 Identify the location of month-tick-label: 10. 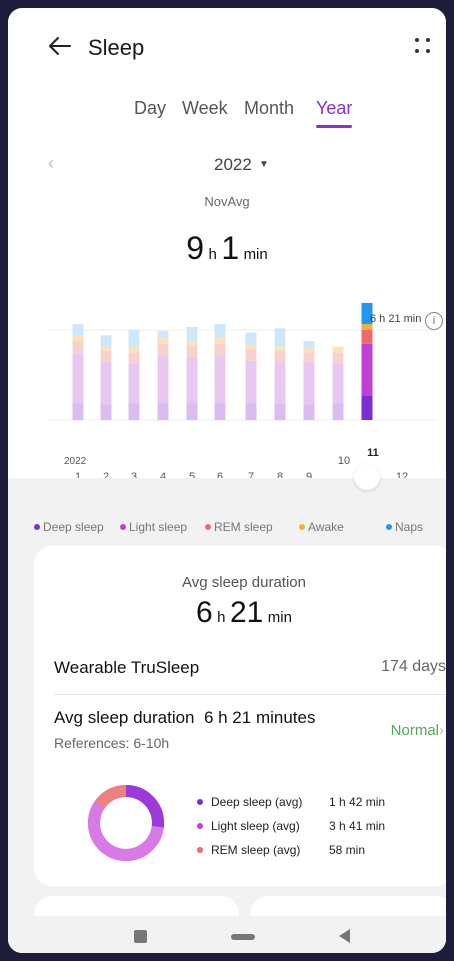
(344, 461).